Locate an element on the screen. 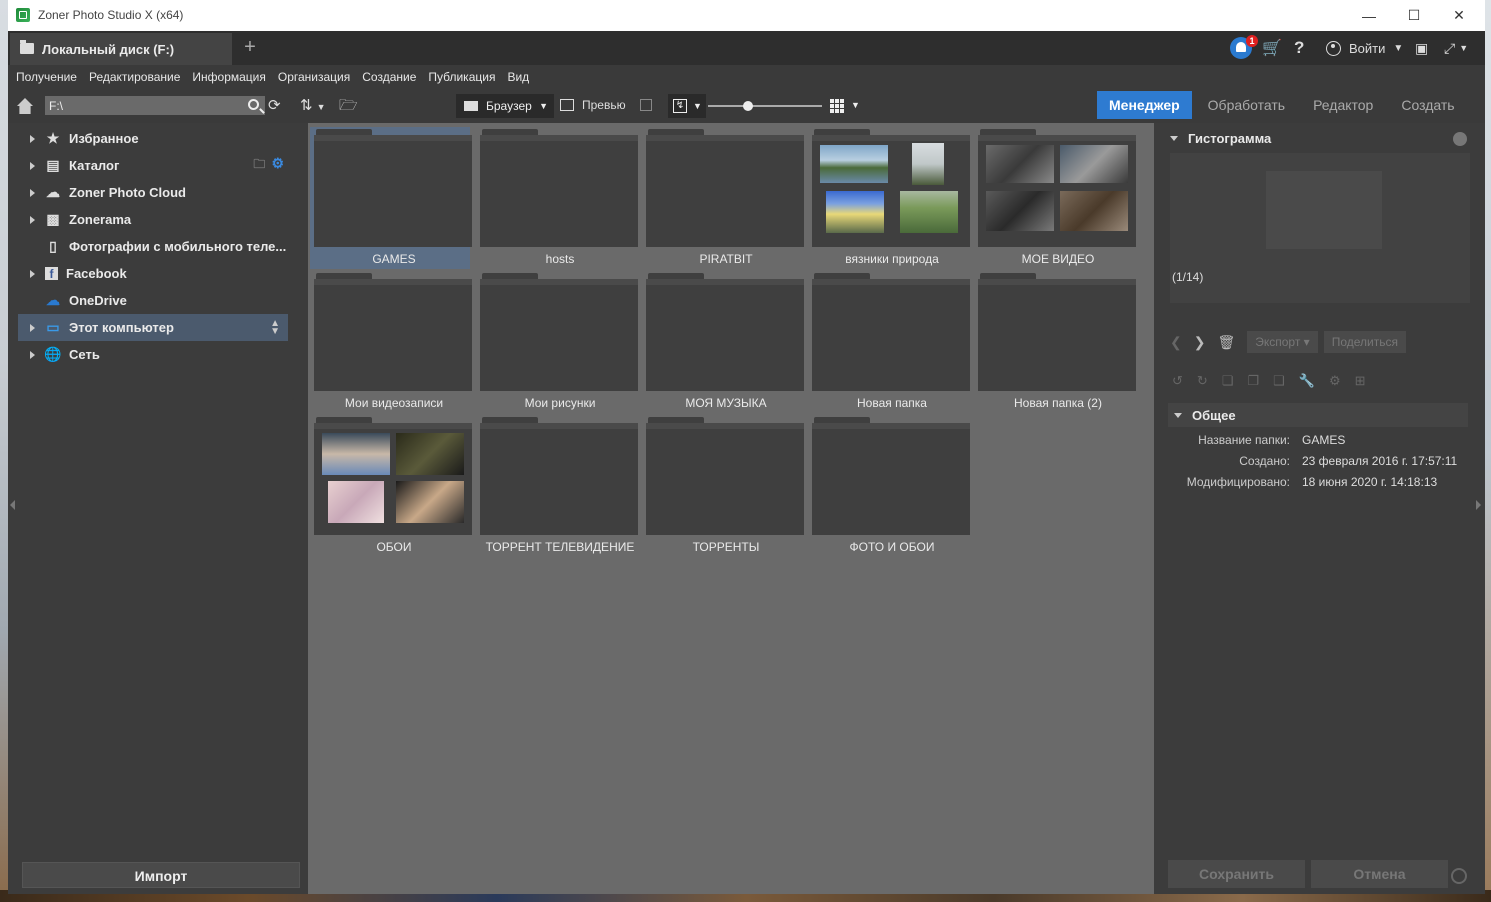 The image size is (1491, 902). zoom-slider-knob is located at coordinates (748, 106).